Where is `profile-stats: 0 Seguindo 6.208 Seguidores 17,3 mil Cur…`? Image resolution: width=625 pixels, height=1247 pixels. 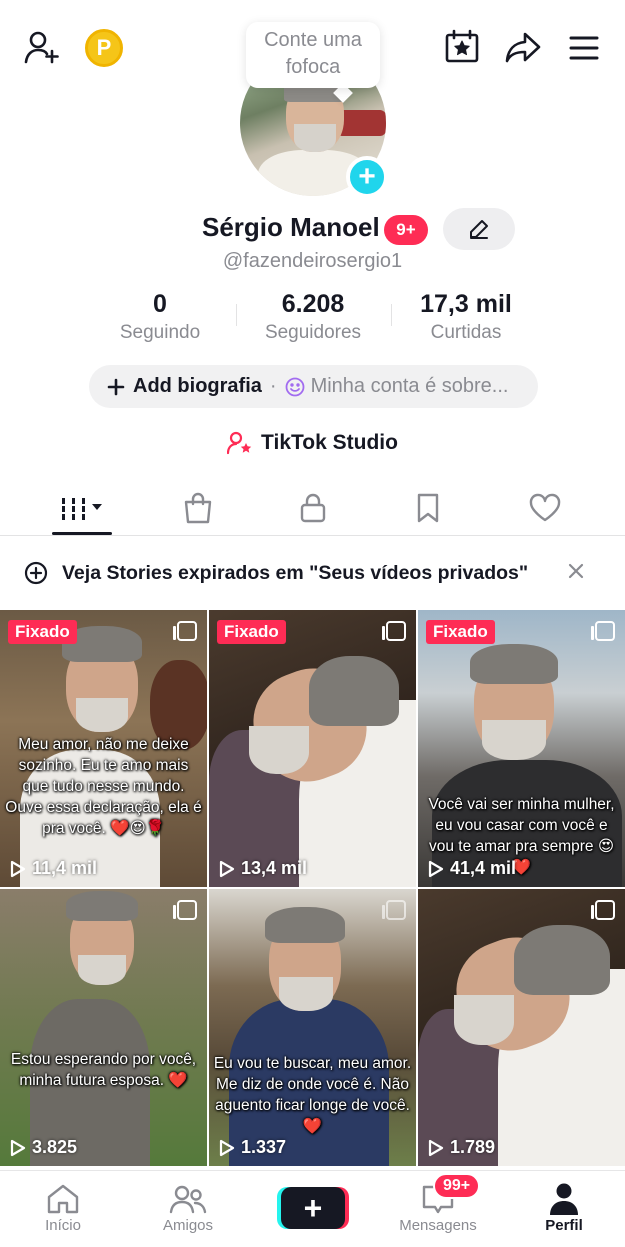 profile-stats: 0 Seguindo 6.208 Seguidores 17,3 mil Cur… is located at coordinates (312, 320).